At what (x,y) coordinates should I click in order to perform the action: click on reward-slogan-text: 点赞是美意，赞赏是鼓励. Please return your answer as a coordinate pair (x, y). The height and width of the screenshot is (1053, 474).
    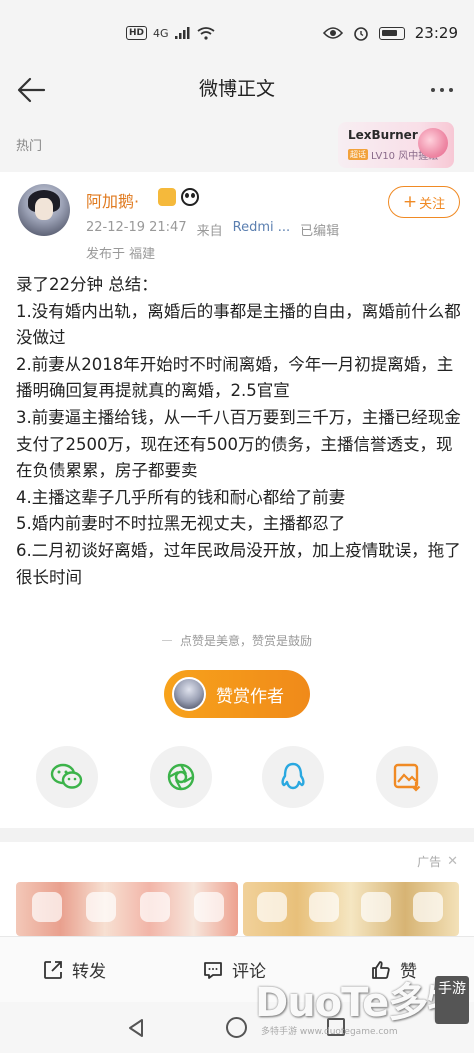
    Looking at the image, I should click on (245, 641).